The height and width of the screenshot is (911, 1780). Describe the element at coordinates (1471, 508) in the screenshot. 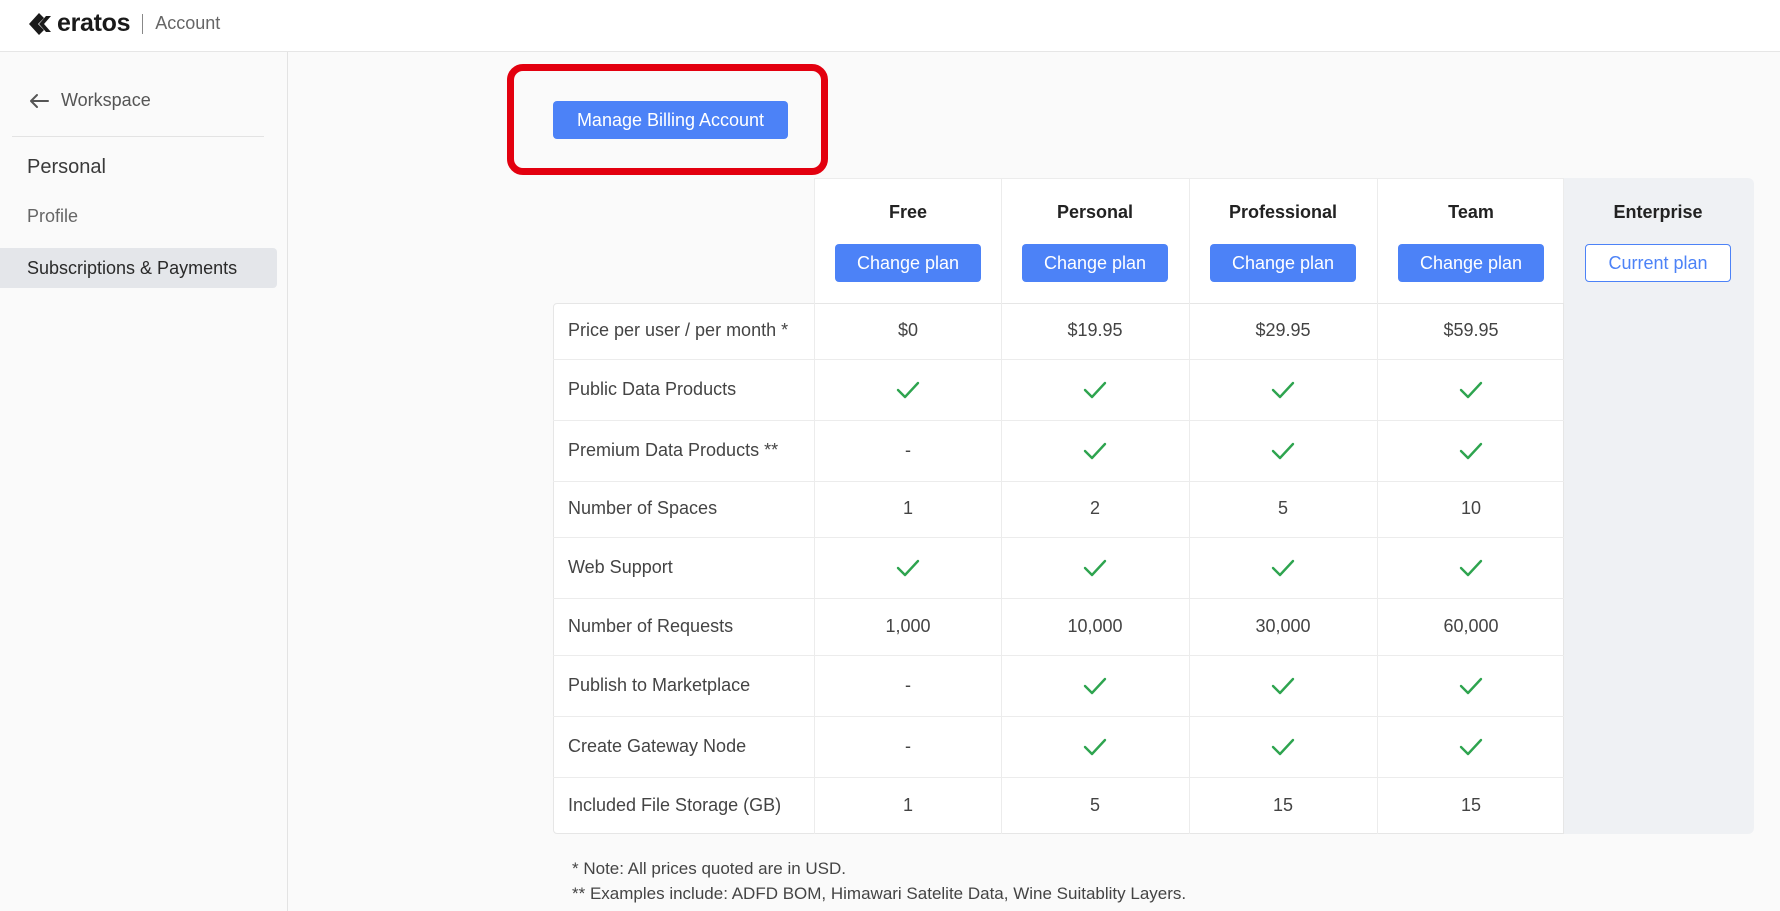

I see `feature-value: 10` at that location.